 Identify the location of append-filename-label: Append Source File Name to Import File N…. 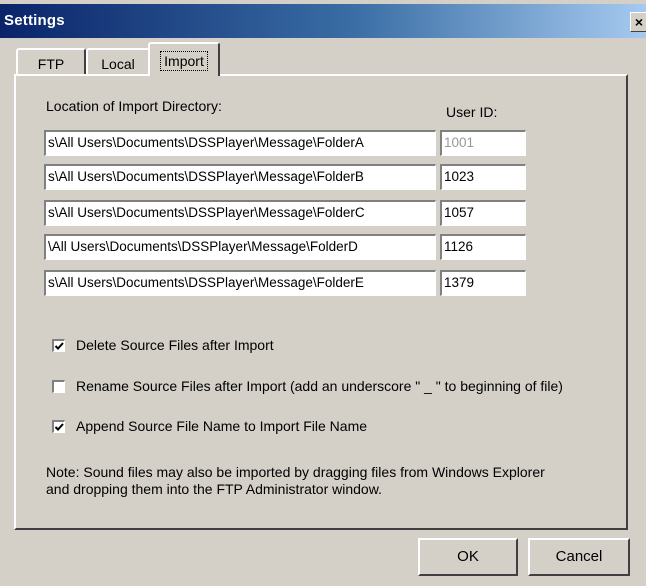
(222, 426).